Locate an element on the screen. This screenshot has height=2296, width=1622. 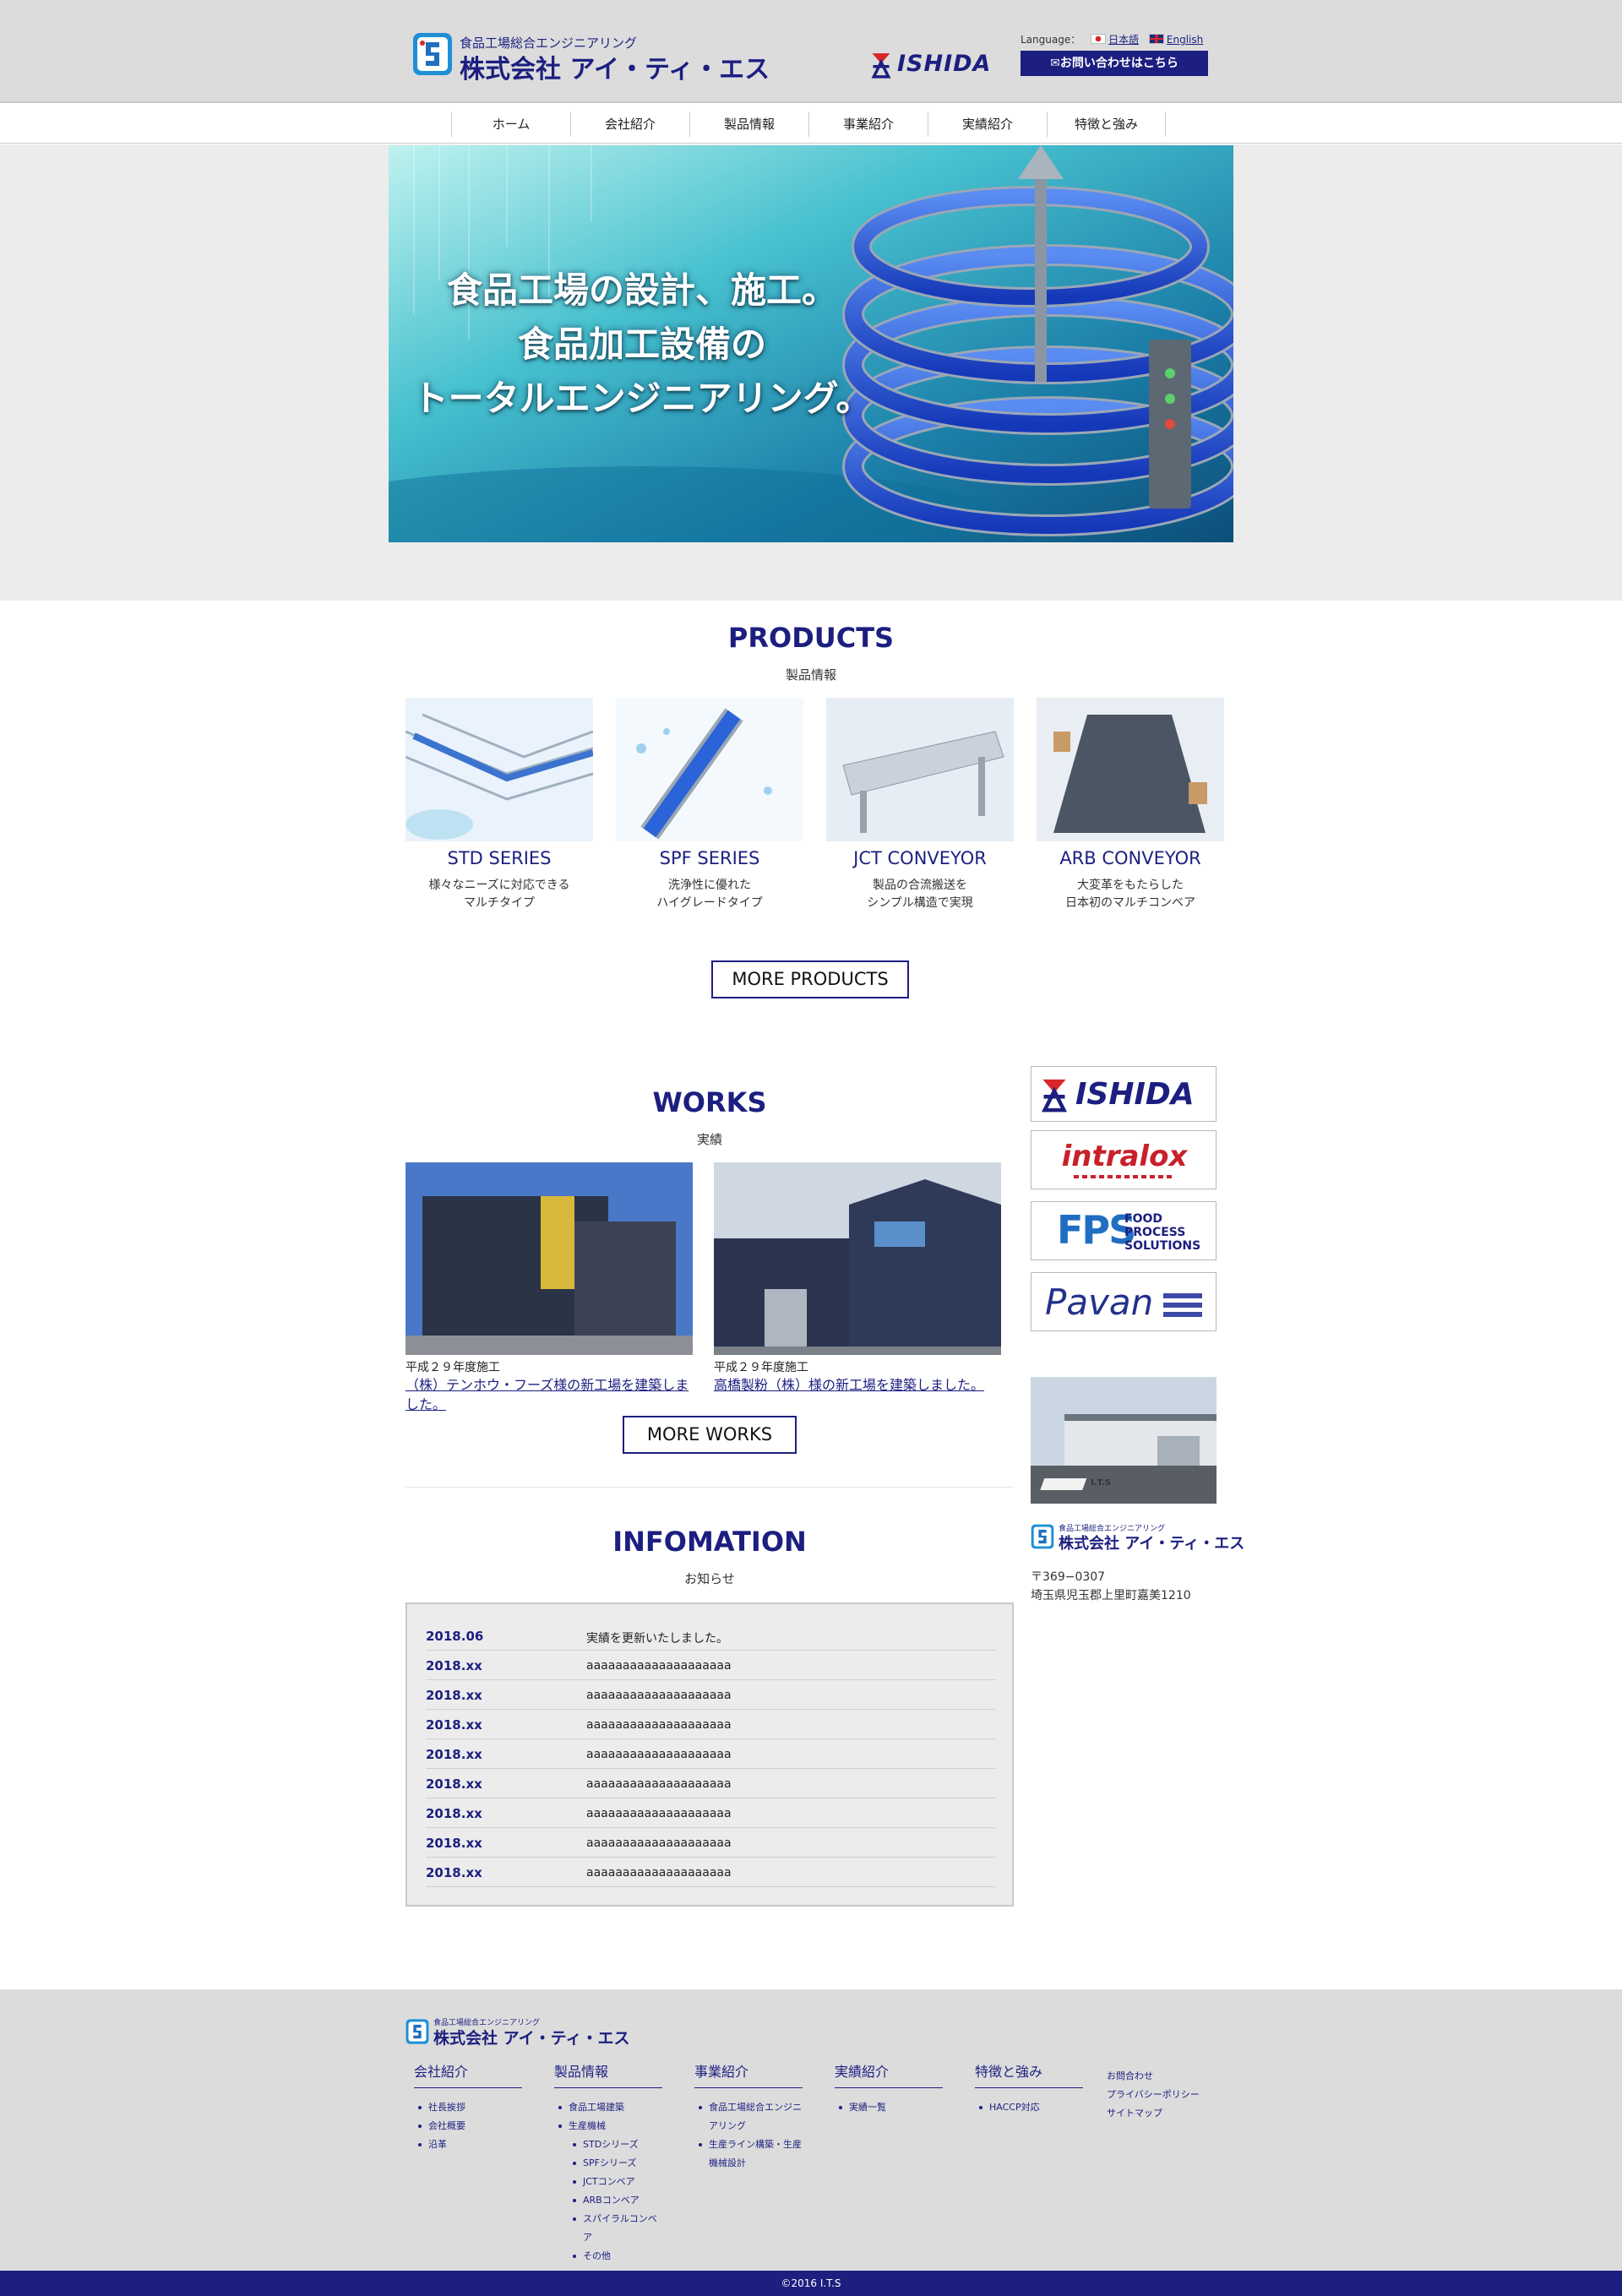
info-row: 2018.06 実績を更新いたしました。 is located at coordinates (710, 1636).